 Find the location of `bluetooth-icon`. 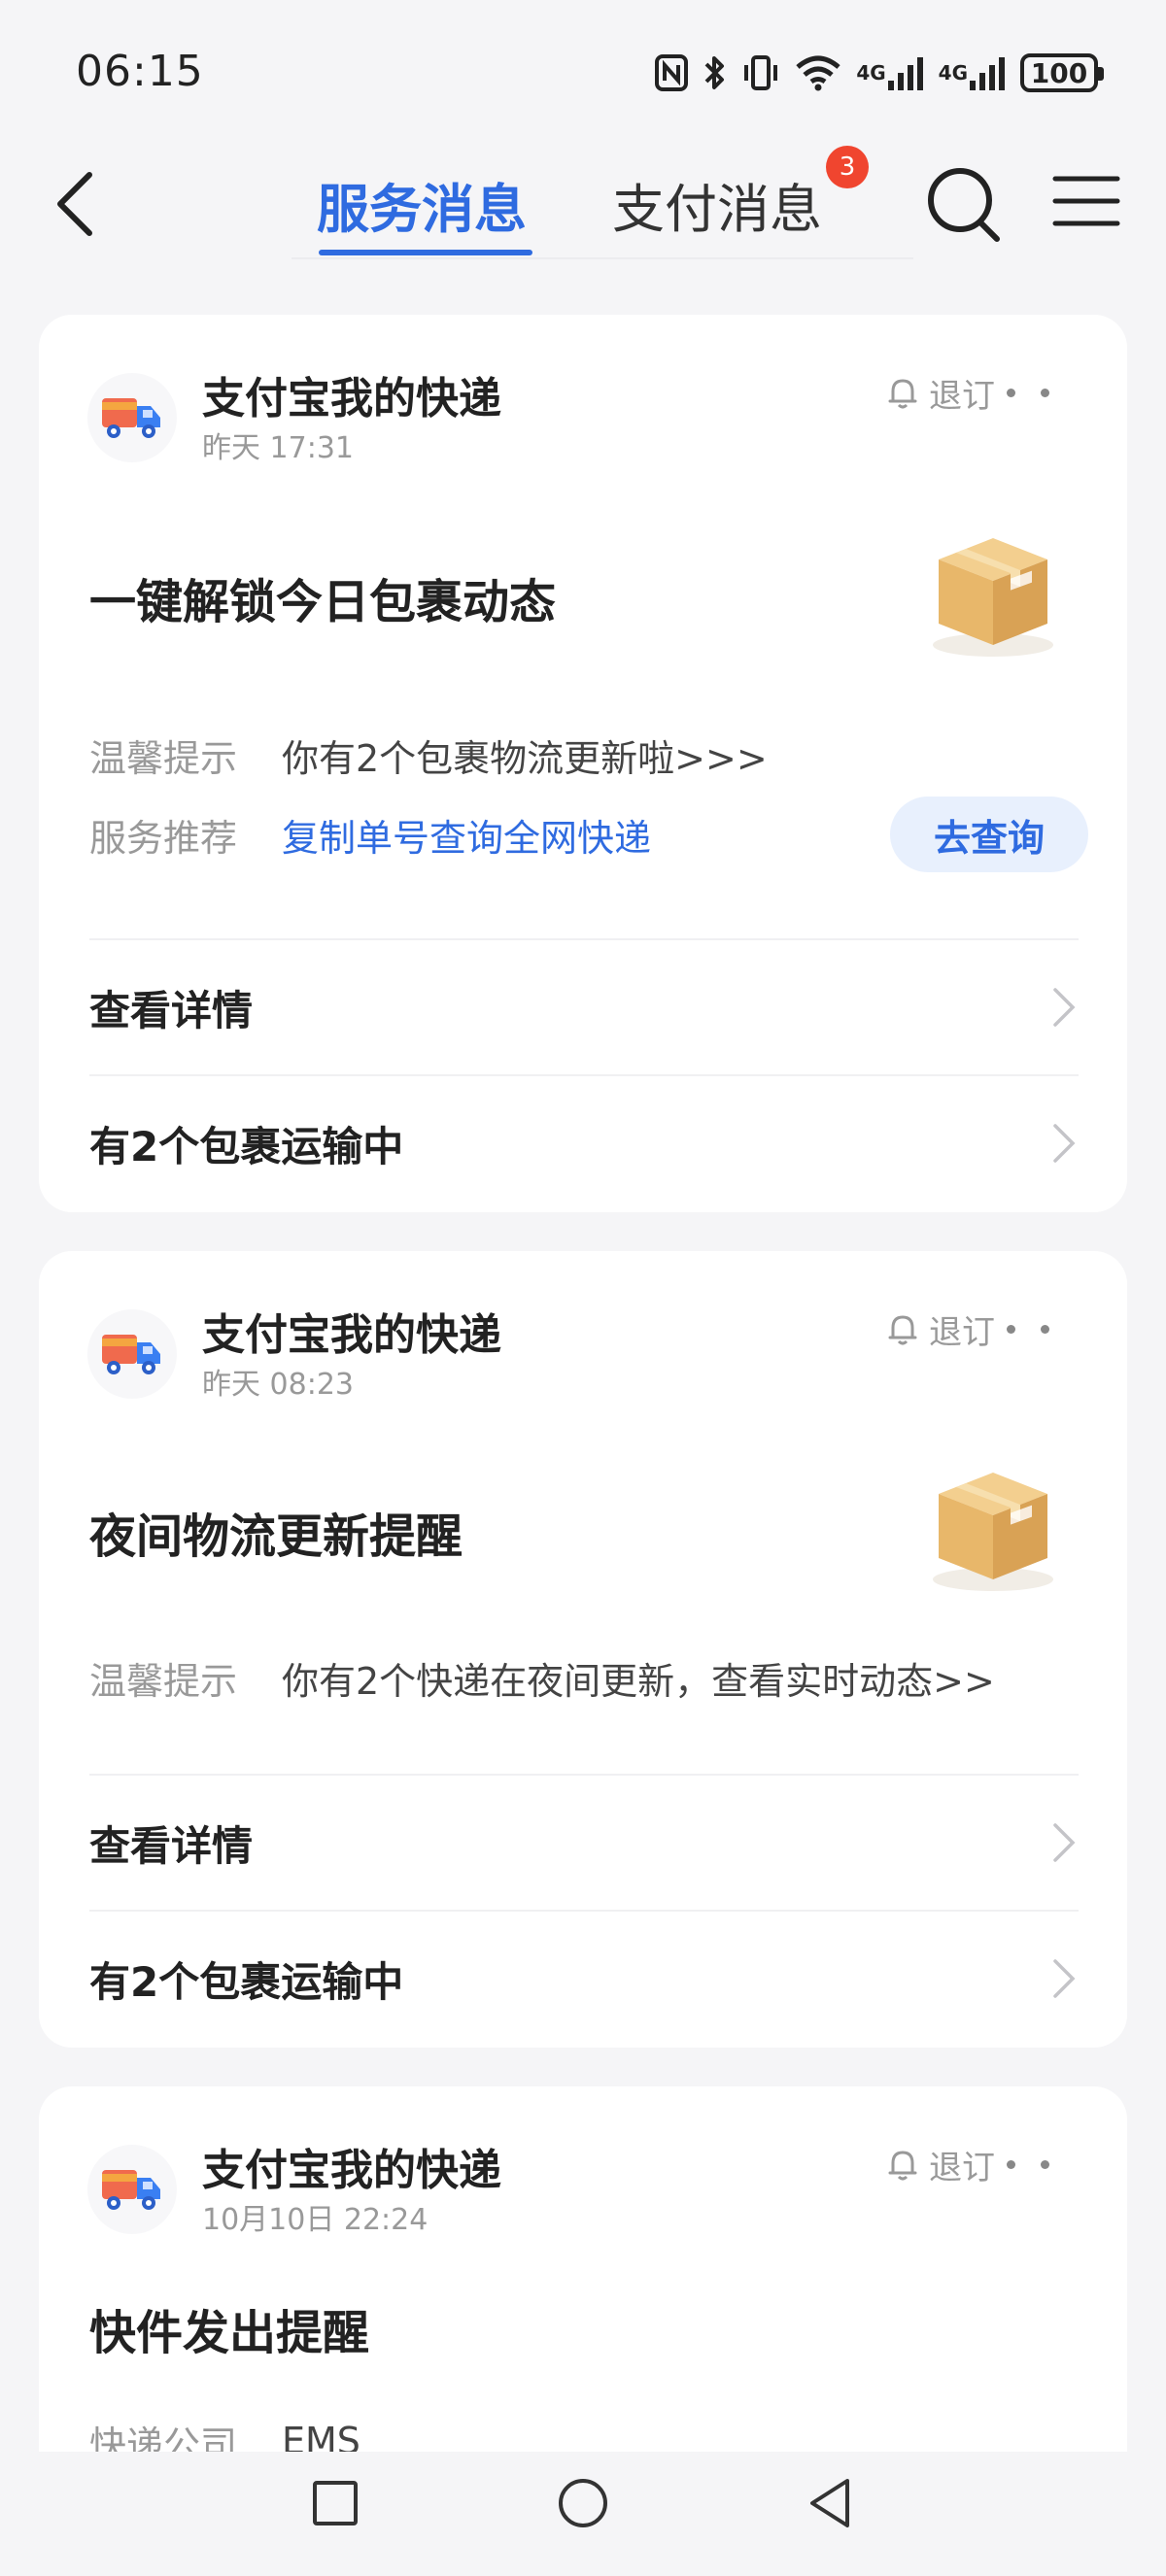

bluetooth-icon is located at coordinates (715, 72).